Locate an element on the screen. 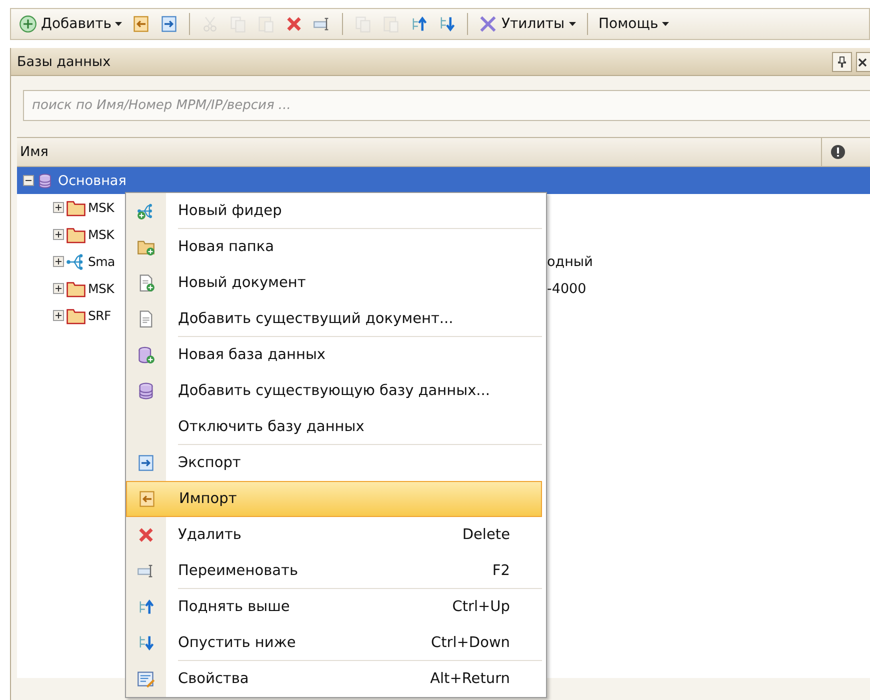  menu-item: Переименовать F2 is located at coordinates (336, 571).